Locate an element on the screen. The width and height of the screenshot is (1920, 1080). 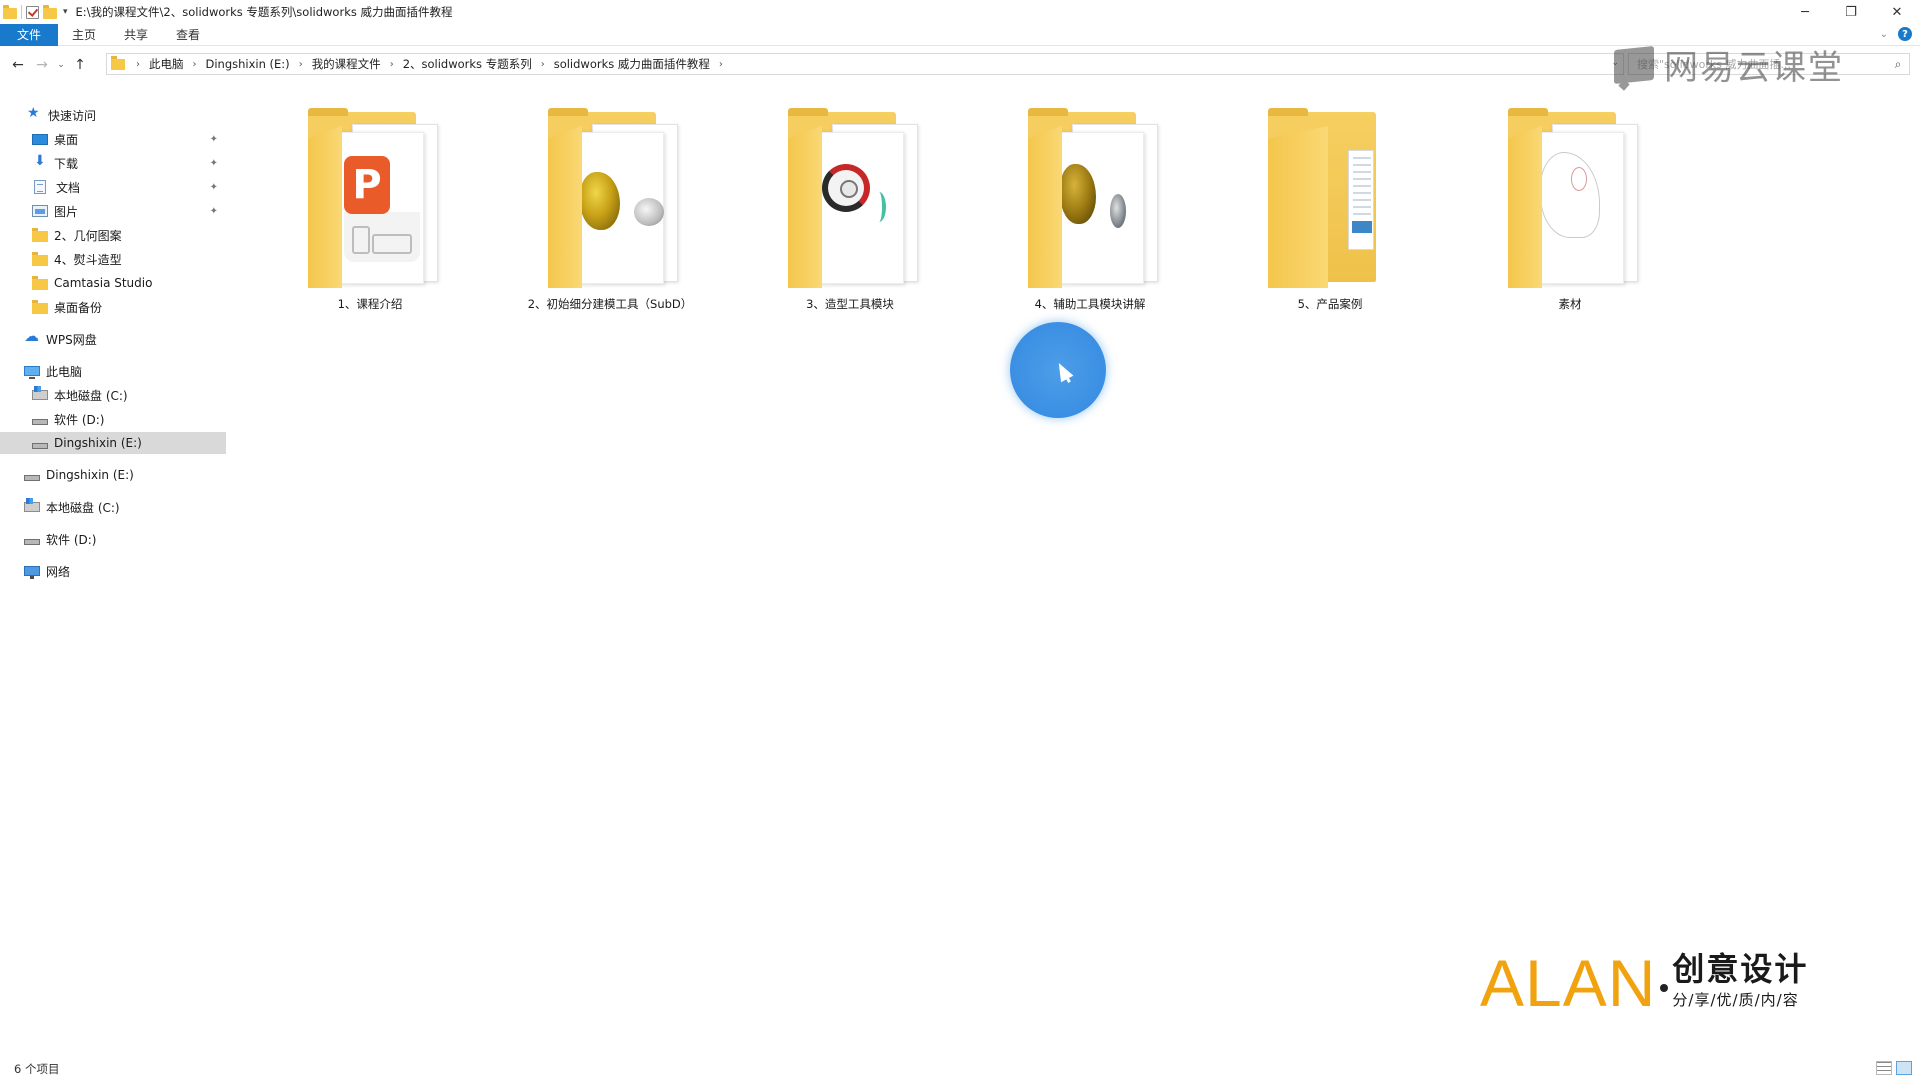
sidebar-item-wps-cloud: WPS网盘 is located at coordinates (113, 338).